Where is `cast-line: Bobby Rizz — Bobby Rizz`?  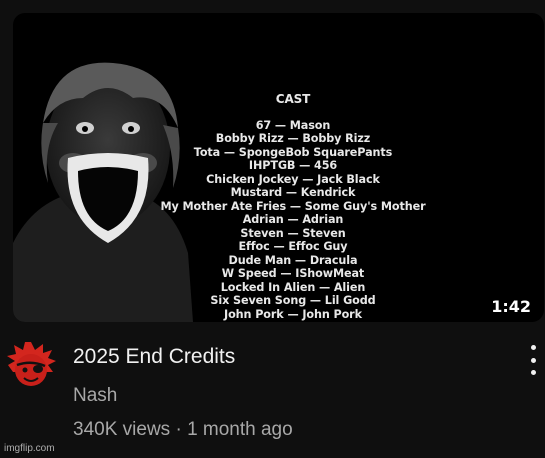
cast-line: Bobby Rizz — Bobby Rizz is located at coordinates (293, 138).